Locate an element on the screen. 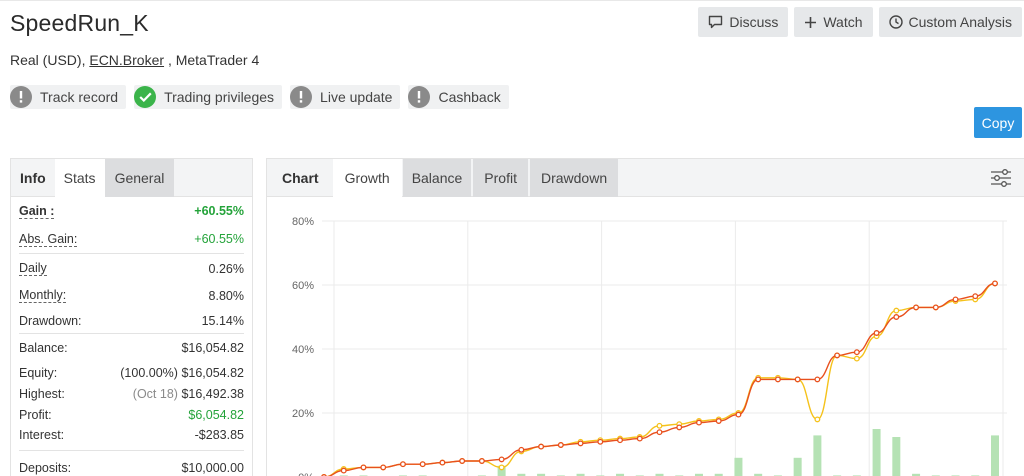 The image size is (1024, 476). stats-tabs: Info Stats General is located at coordinates (131, 178).